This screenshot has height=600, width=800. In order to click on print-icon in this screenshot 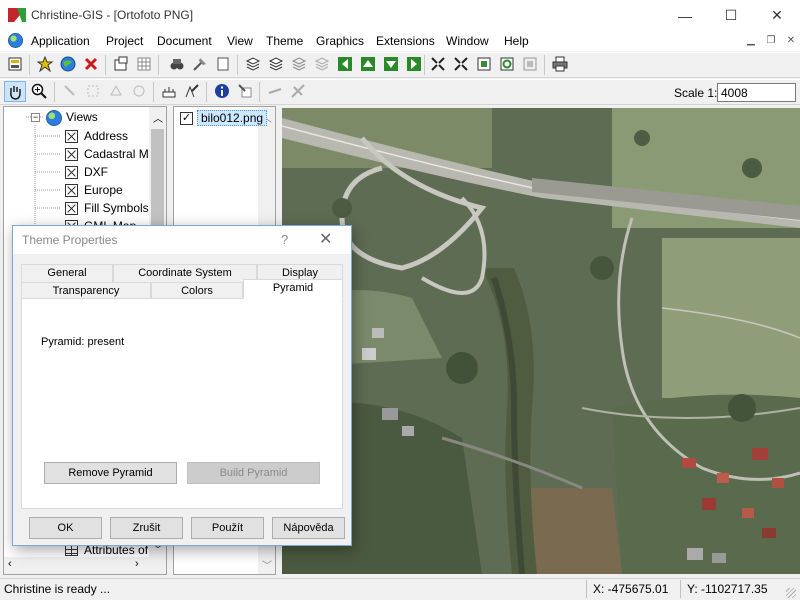, I will do `click(560, 64)`.